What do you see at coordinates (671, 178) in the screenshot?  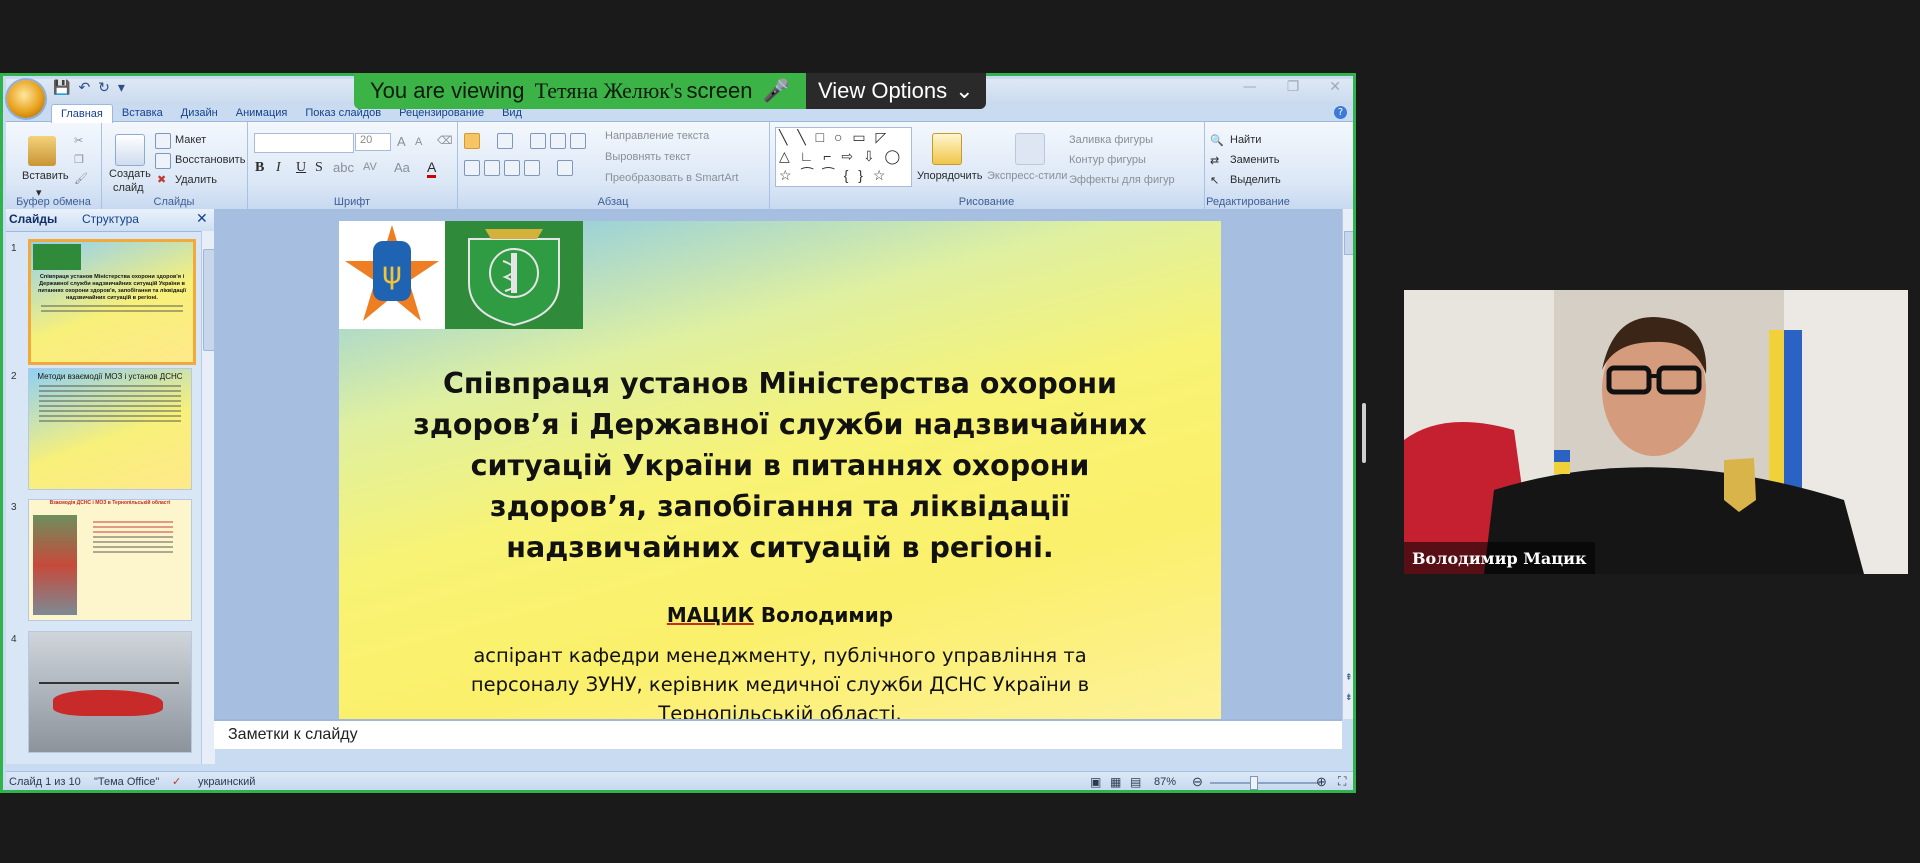 I see `smartart-button: Преобразовать в SmartArt` at bounding box center [671, 178].